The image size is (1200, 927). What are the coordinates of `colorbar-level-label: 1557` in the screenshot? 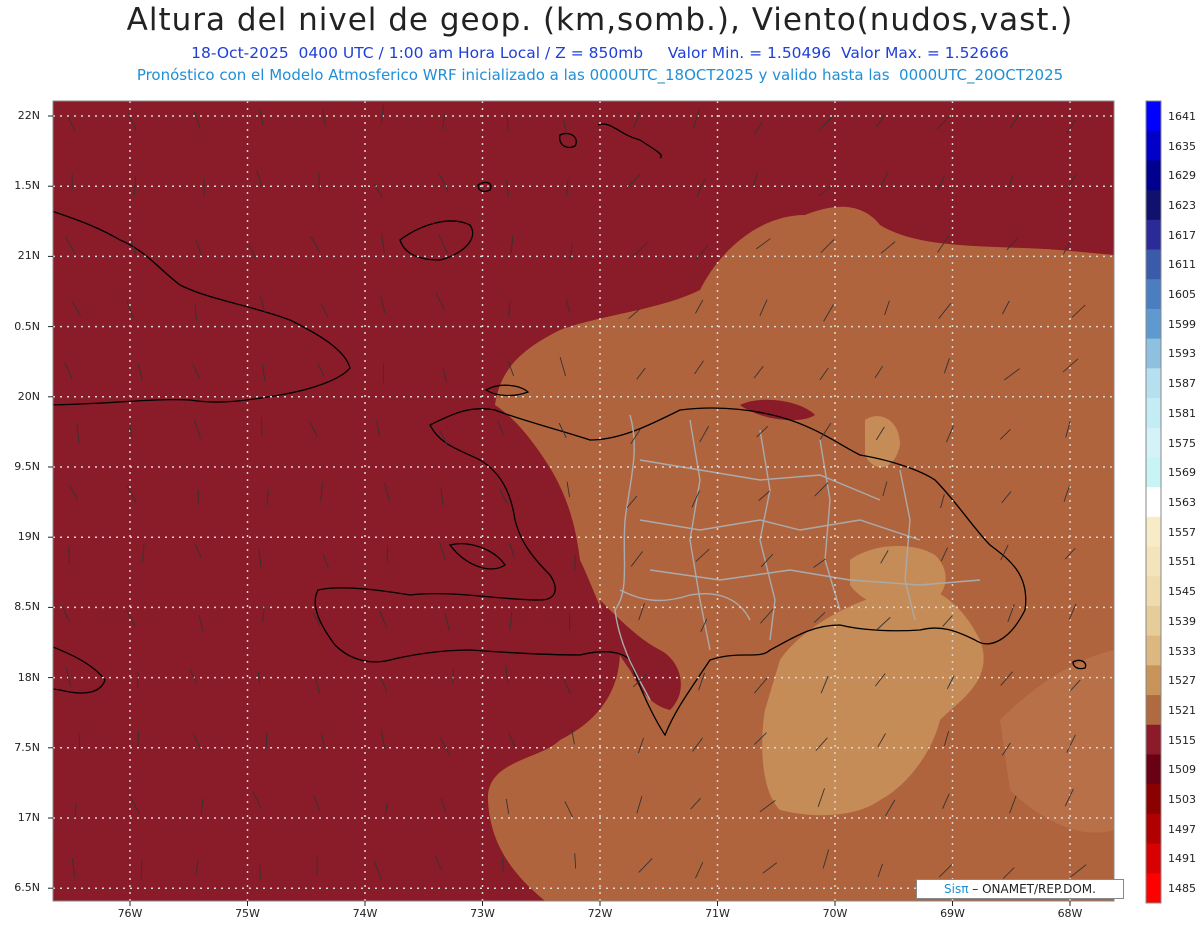 It's located at (1182, 532).